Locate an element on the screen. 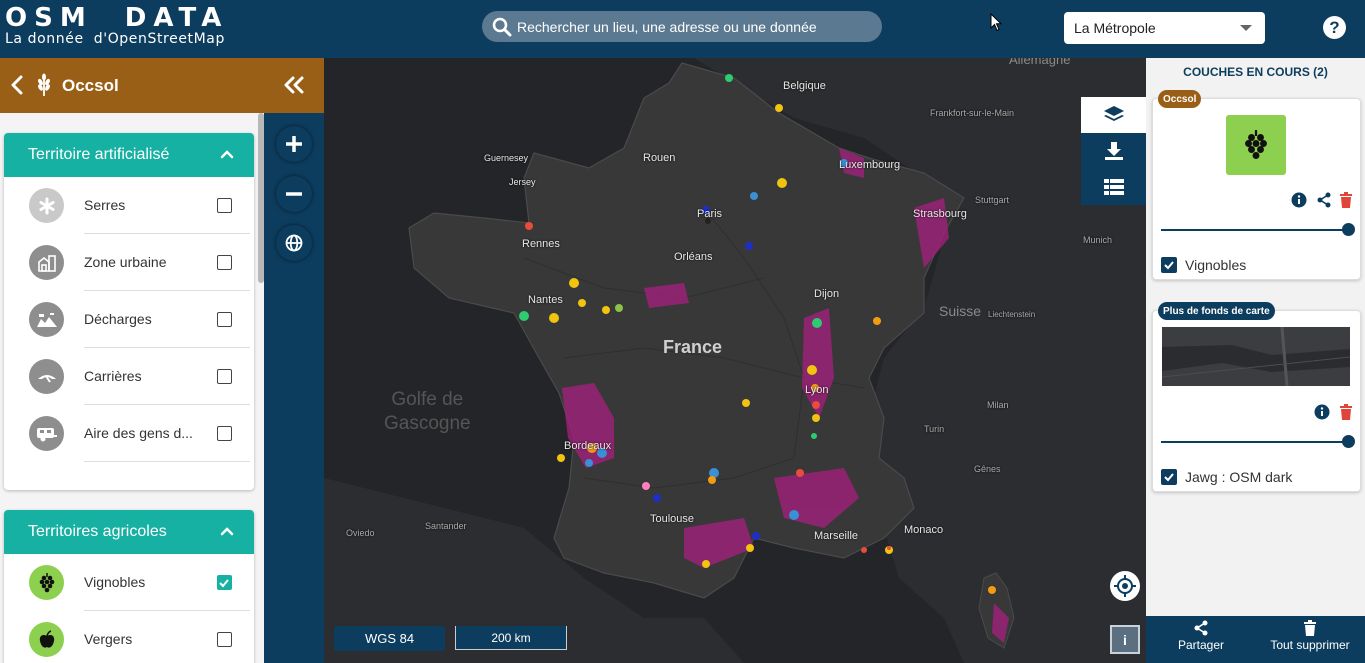 Image resolution: width=1365 pixels, height=663 pixels. map-label-allemagne: Allemagne is located at coordinates (1040, 62).